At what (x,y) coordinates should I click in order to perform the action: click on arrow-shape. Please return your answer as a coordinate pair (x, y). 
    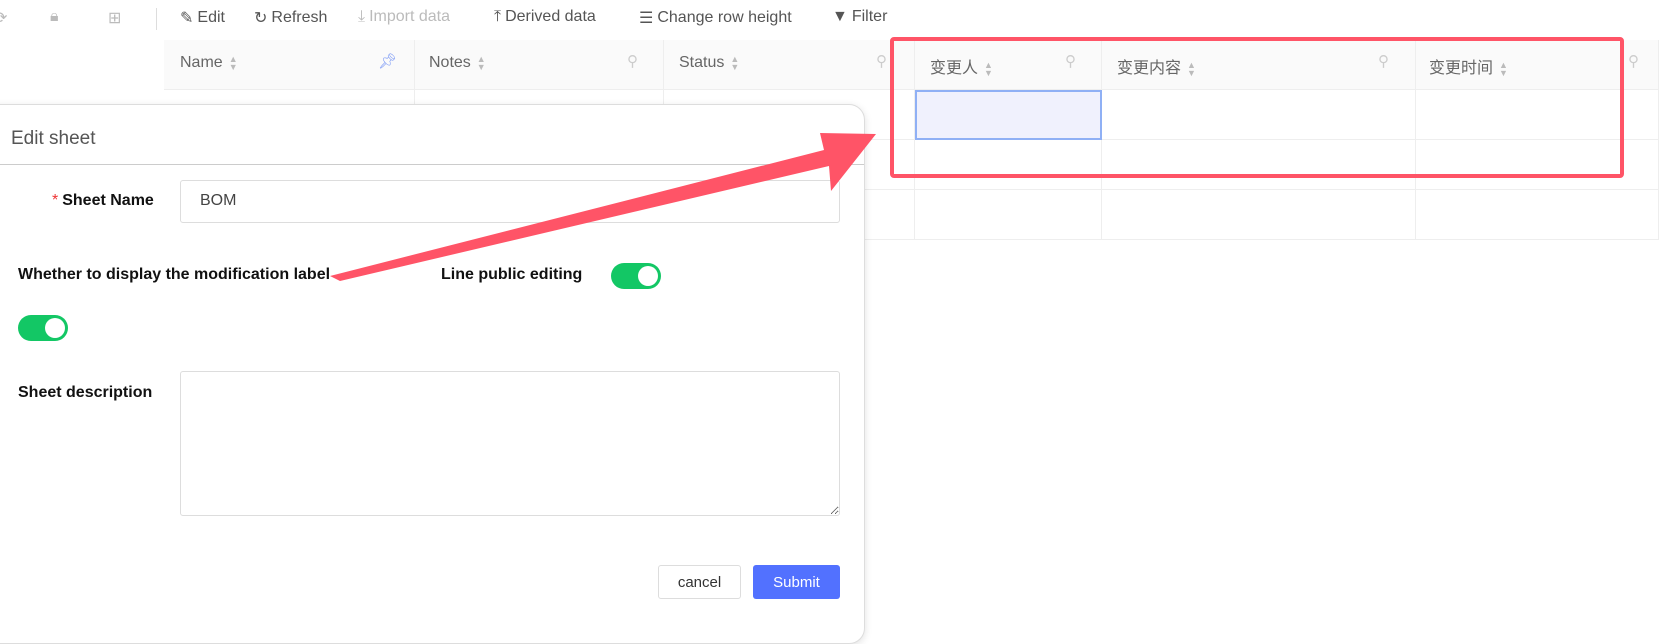
    Looking at the image, I should click on (603, 207).